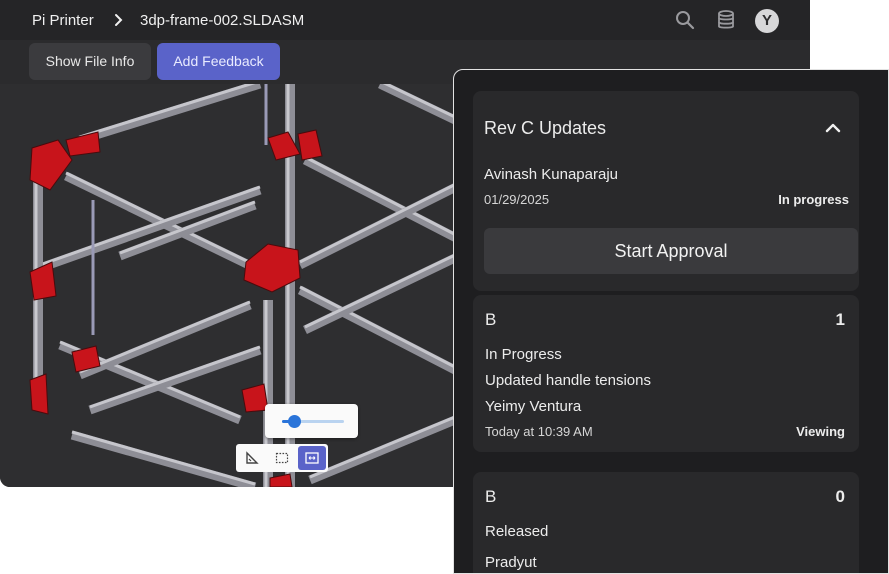  Describe the element at coordinates (671, 251) in the screenshot. I see `start-approval-button: Start Approval` at that location.